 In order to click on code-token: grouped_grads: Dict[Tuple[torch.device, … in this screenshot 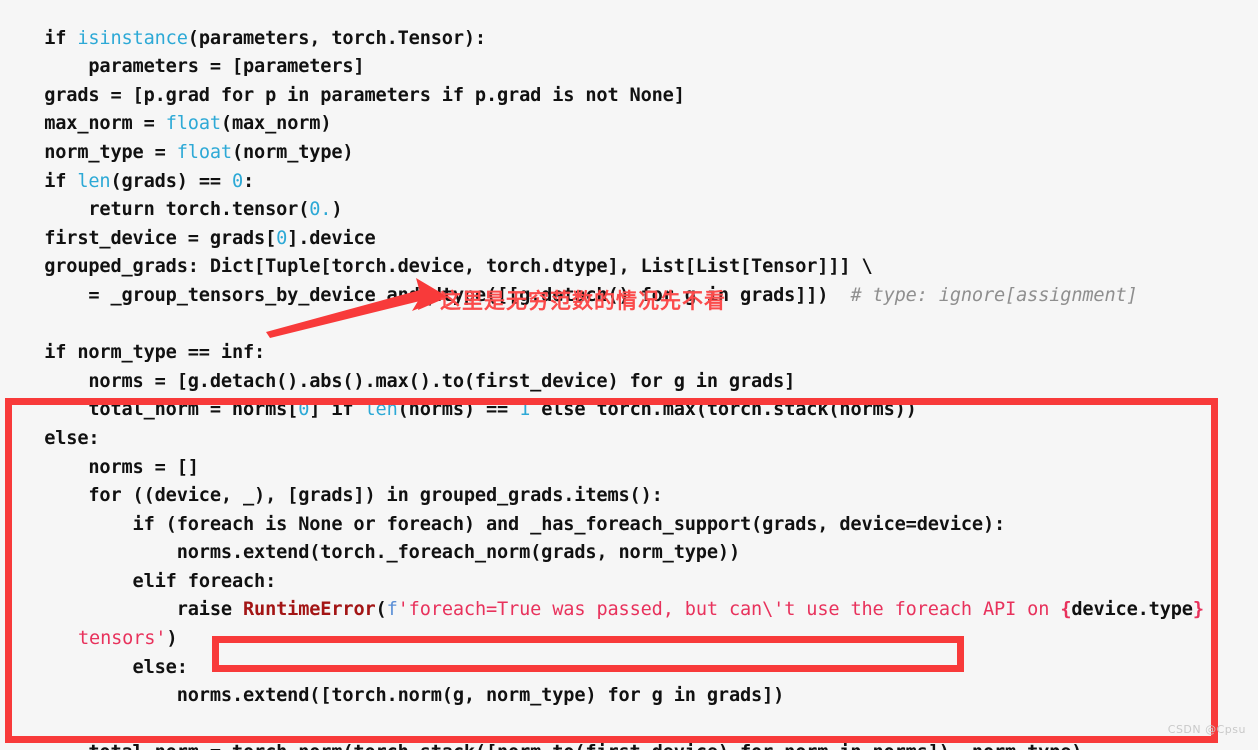, I will do `click(436, 267)`.